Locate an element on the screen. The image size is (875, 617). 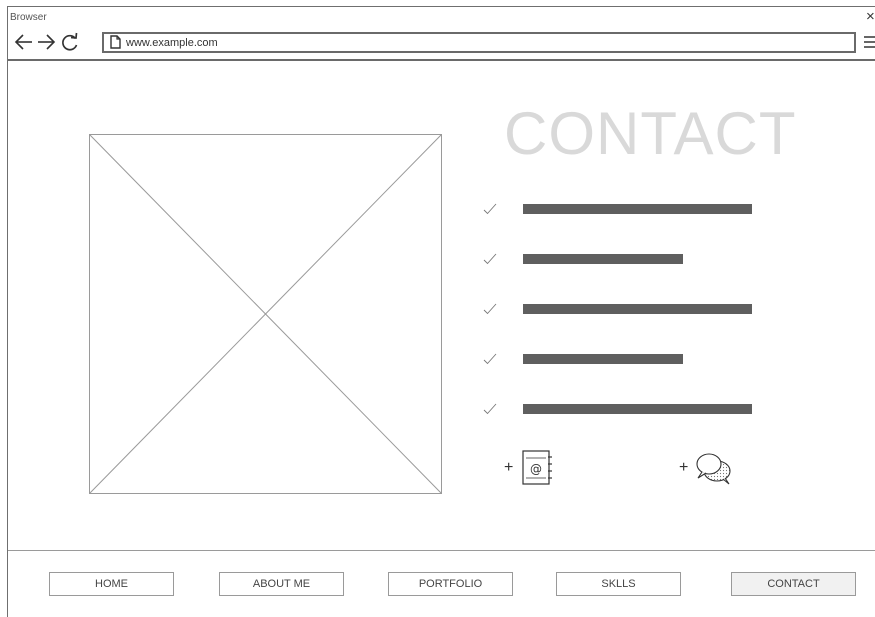
add-email-button: + @ is located at coordinates (532, 468).